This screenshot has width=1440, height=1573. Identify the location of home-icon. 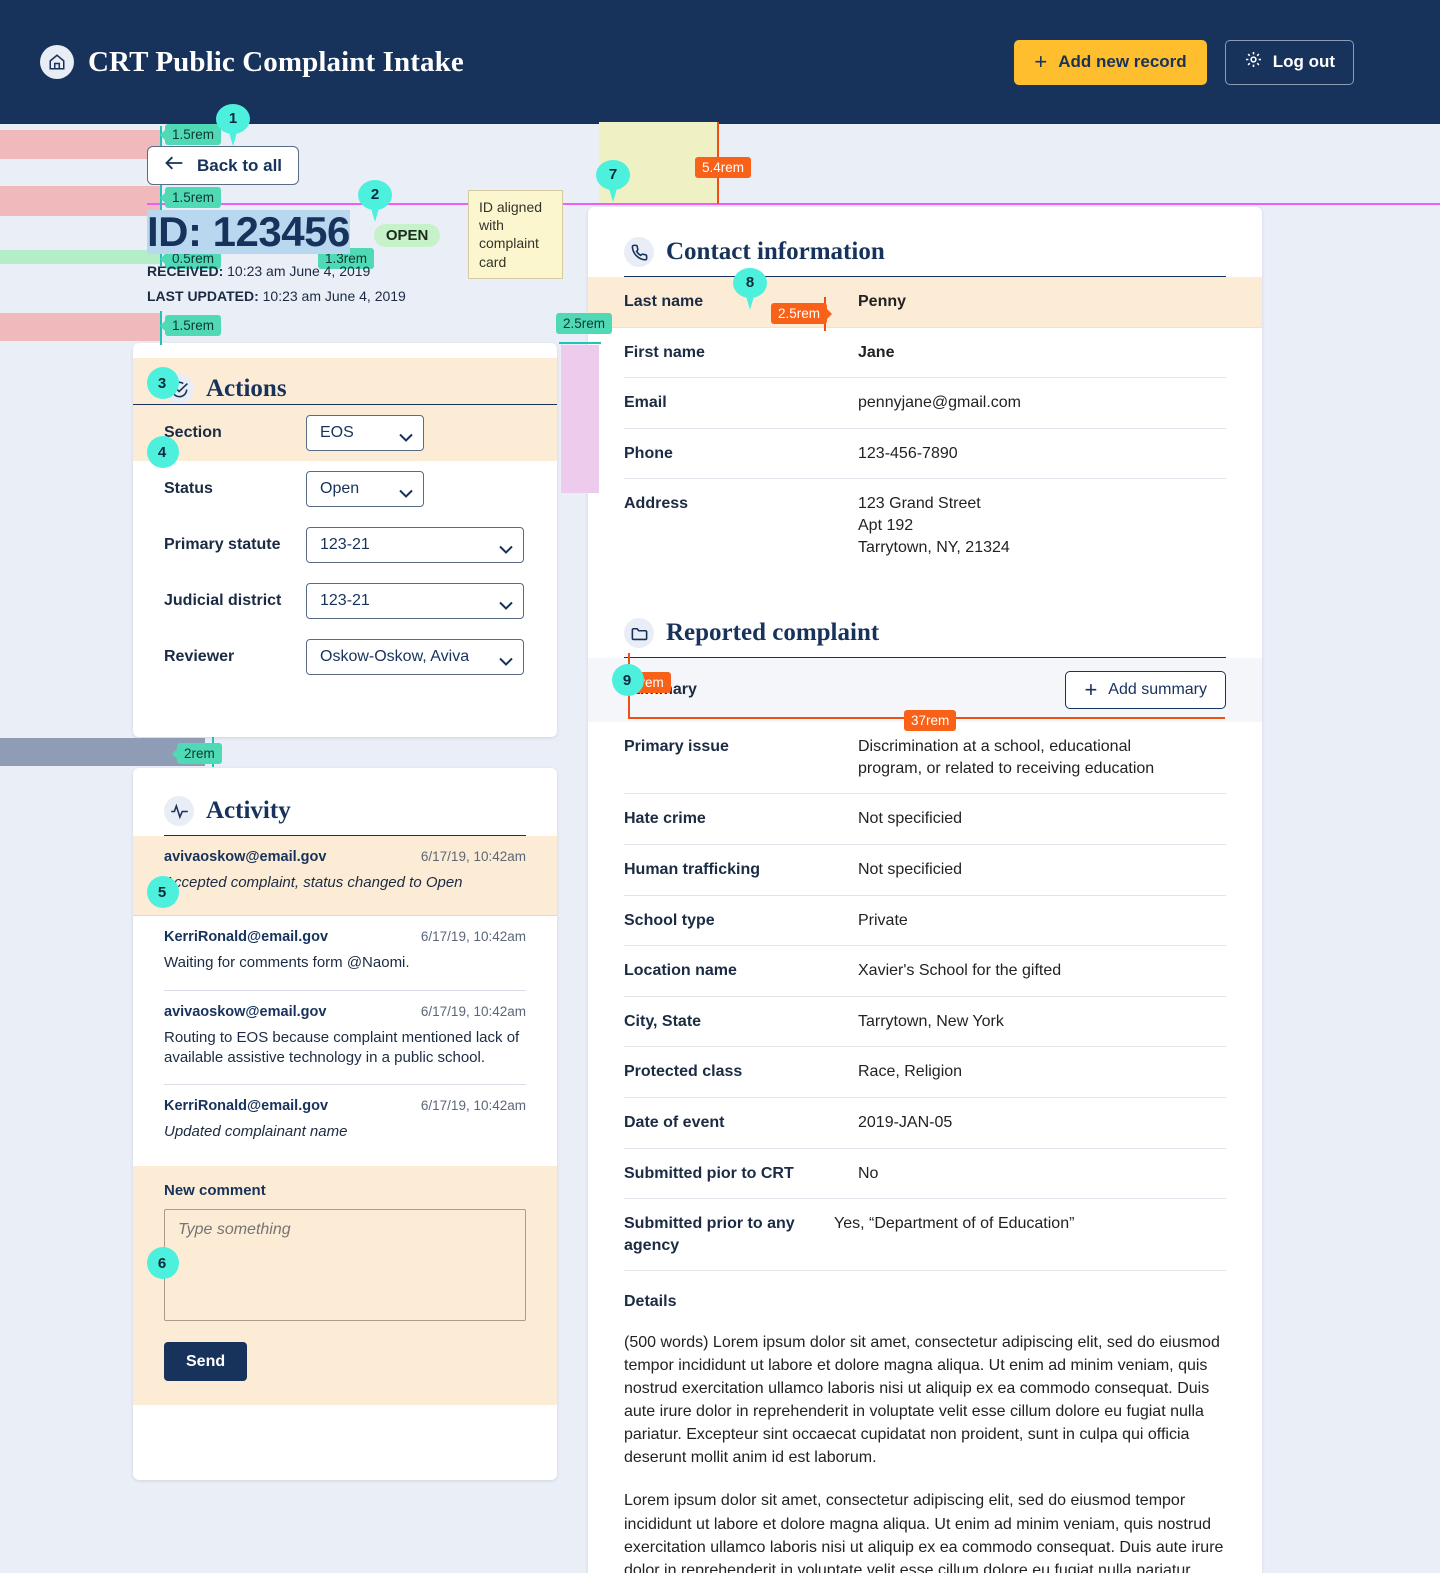
(57, 62).